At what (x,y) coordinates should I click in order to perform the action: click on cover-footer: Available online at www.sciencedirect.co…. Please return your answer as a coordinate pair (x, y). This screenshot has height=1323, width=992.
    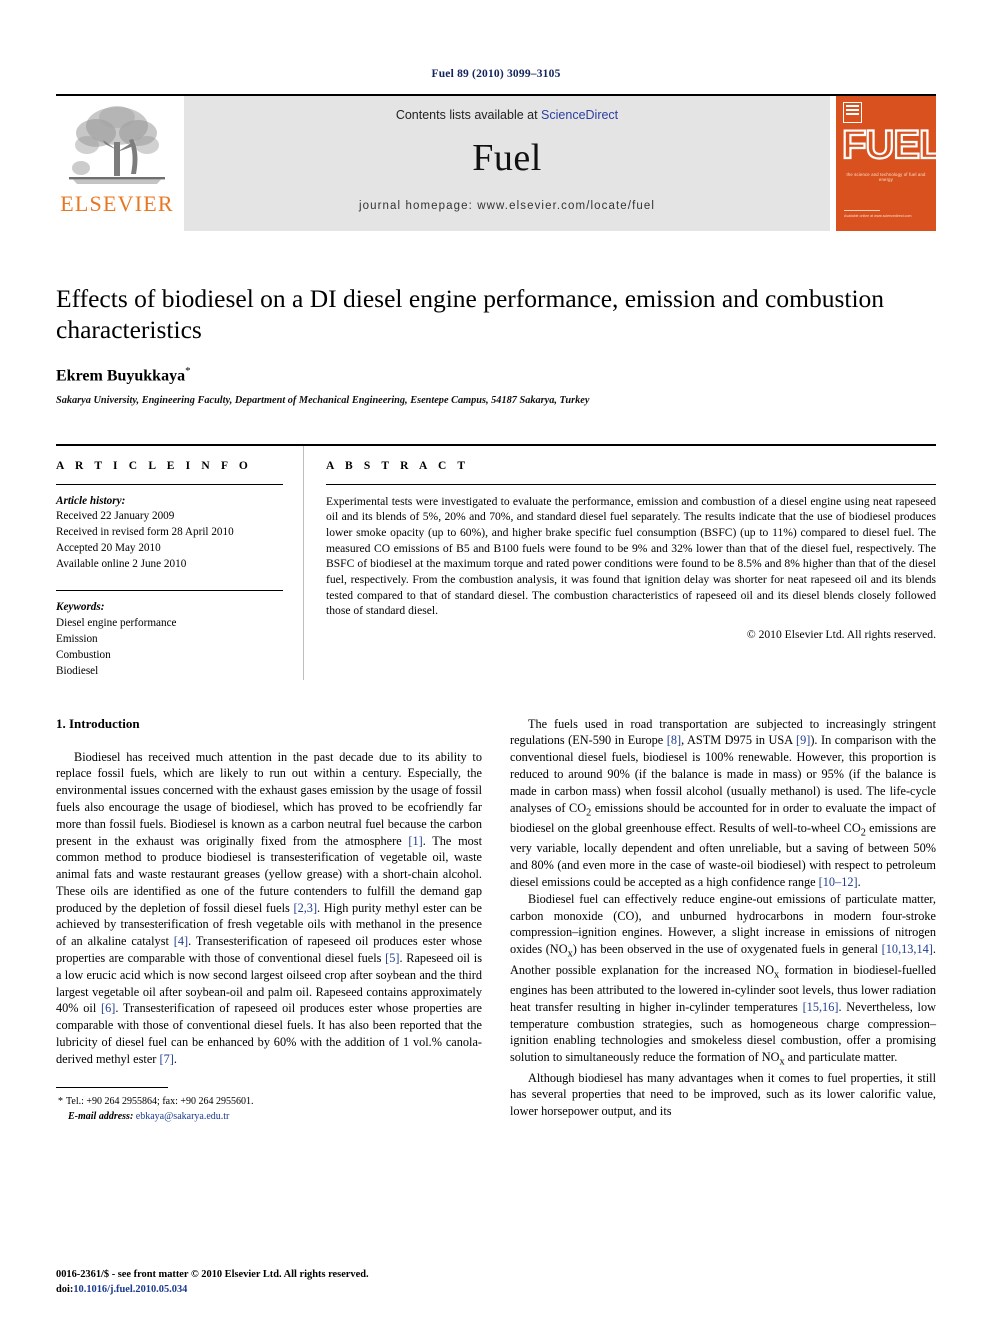
    Looking at the image, I should click on (878, 214).